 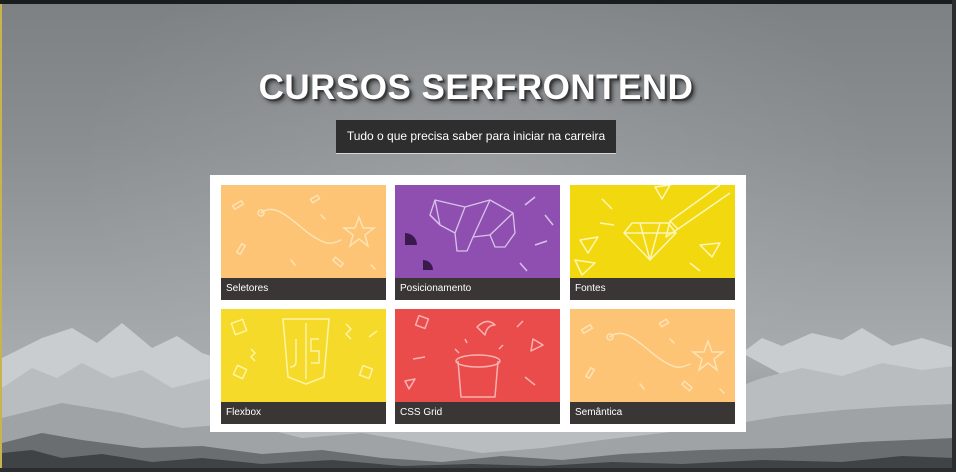 What do you see at coordinates (477, 355) in the screenshot?
I see `magic-hat-icon` at bounding box center [477, 355].